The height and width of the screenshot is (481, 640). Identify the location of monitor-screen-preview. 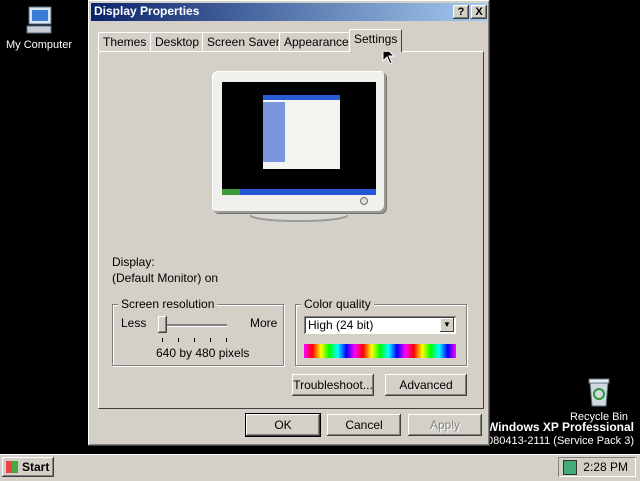
(299, 138).